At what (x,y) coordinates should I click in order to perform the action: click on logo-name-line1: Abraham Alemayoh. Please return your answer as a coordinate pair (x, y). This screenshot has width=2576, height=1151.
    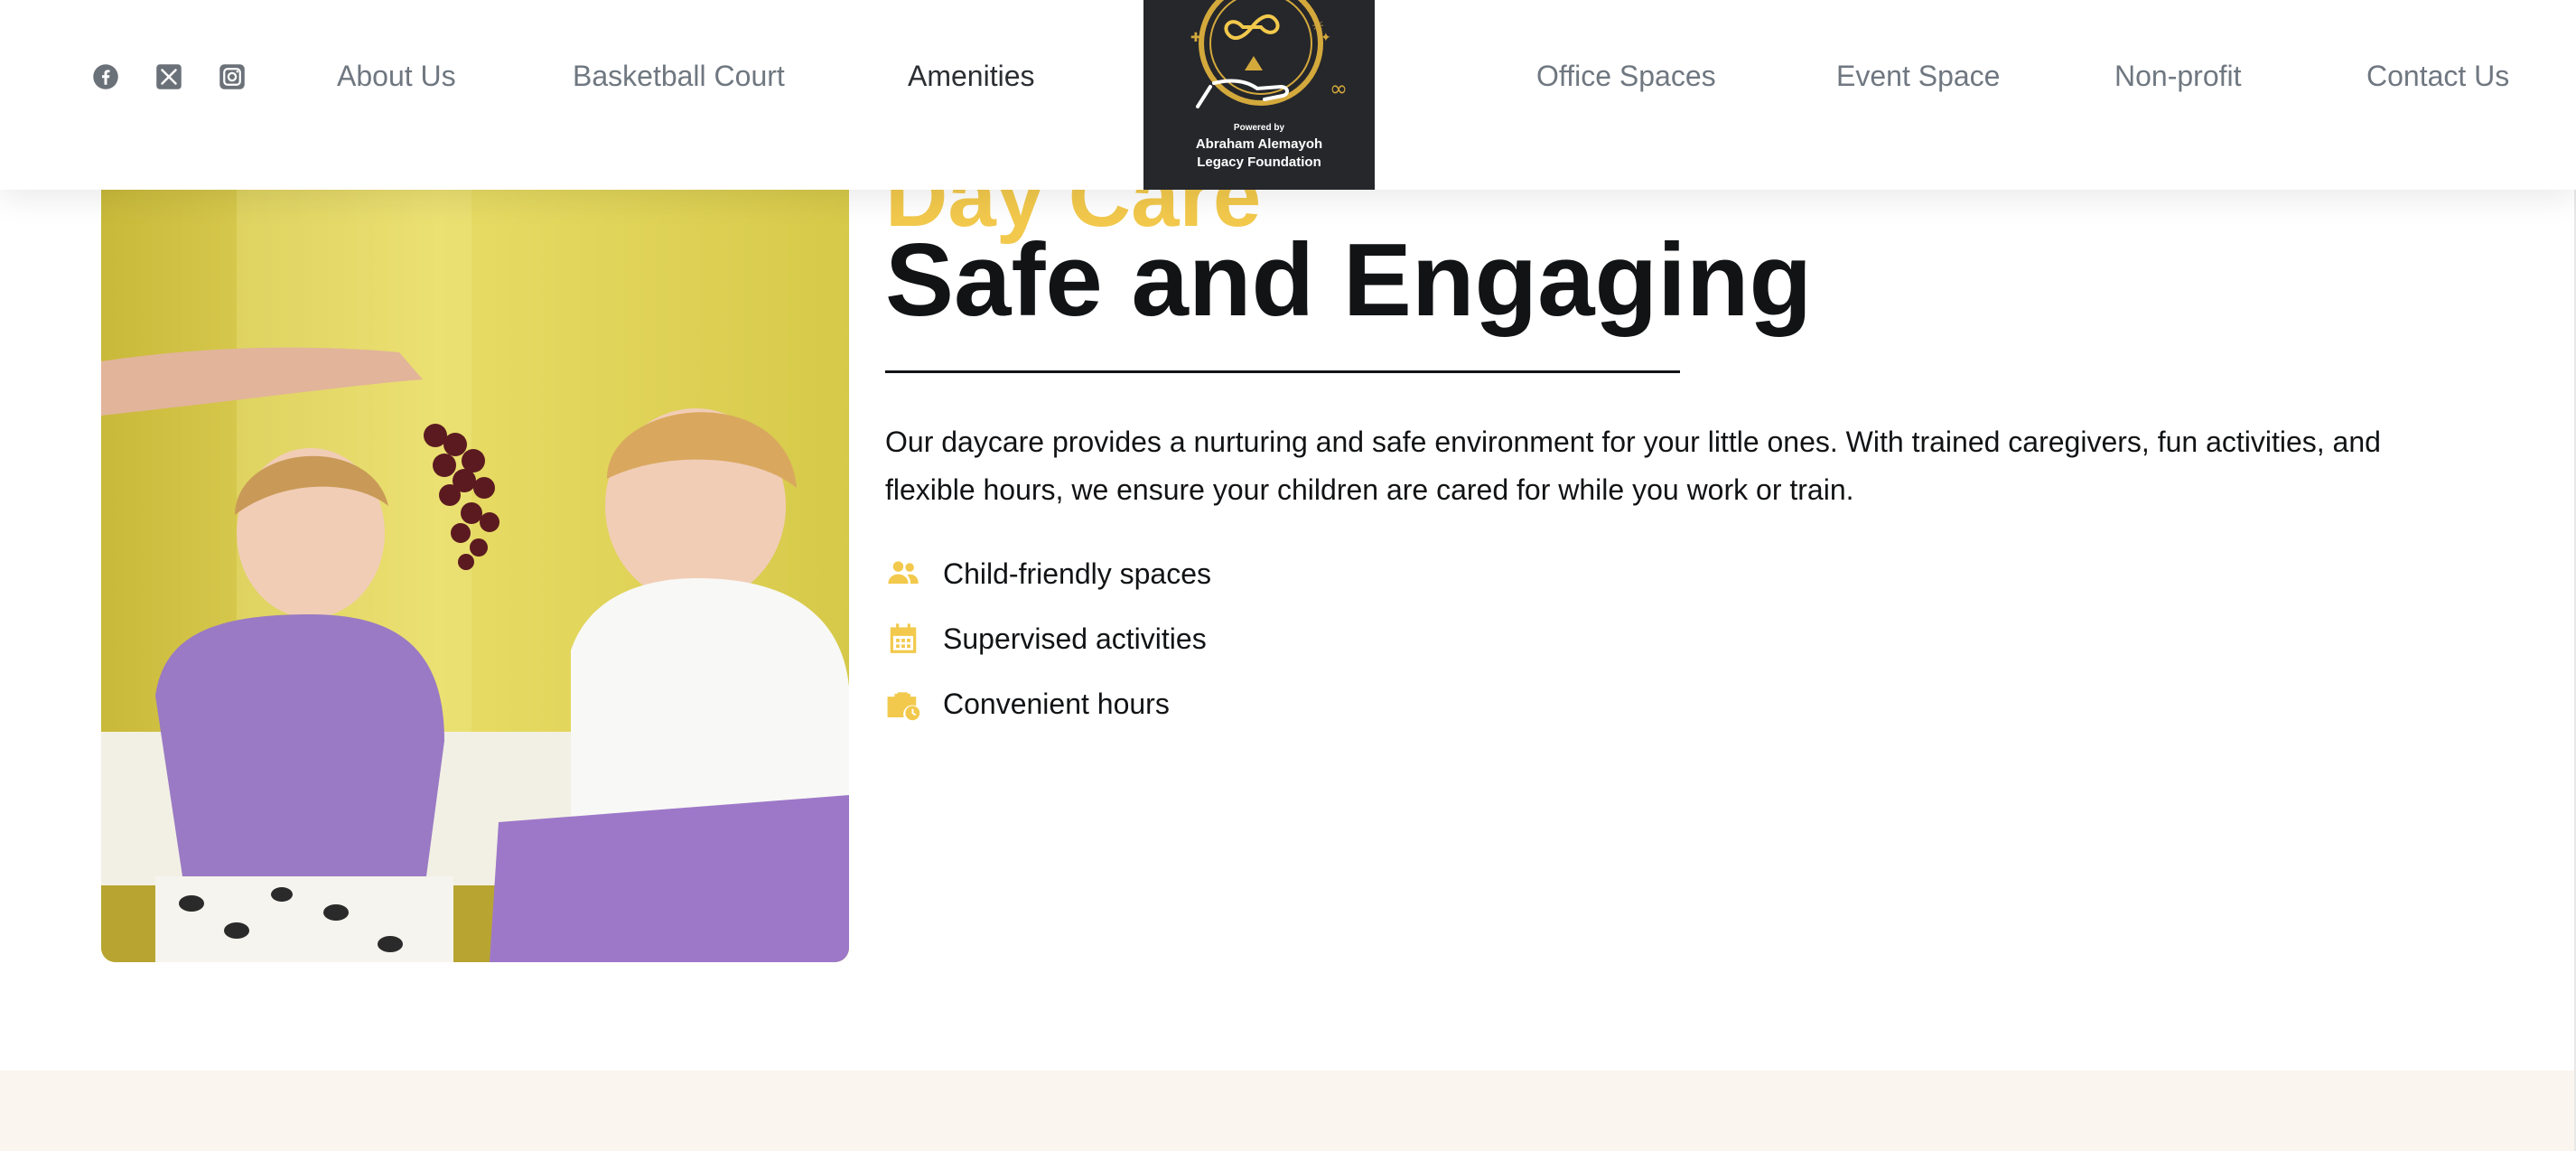
    Looking at the image, I should click on (1259, 144).